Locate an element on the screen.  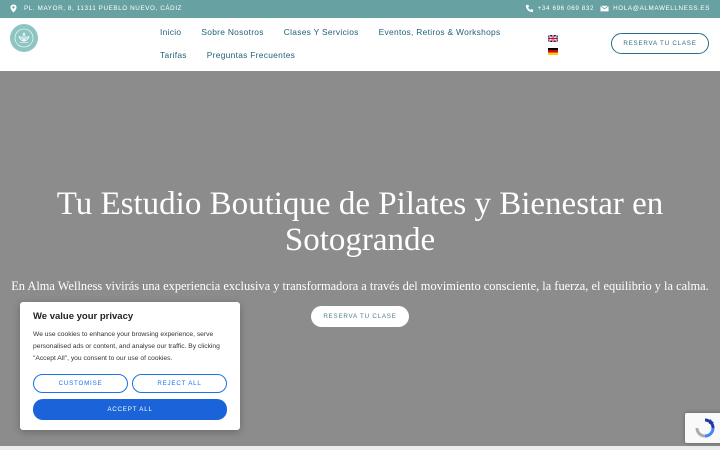
contact-links: +34 696 069 832 hola@almawellness.es is located at coordinates (617, 8).